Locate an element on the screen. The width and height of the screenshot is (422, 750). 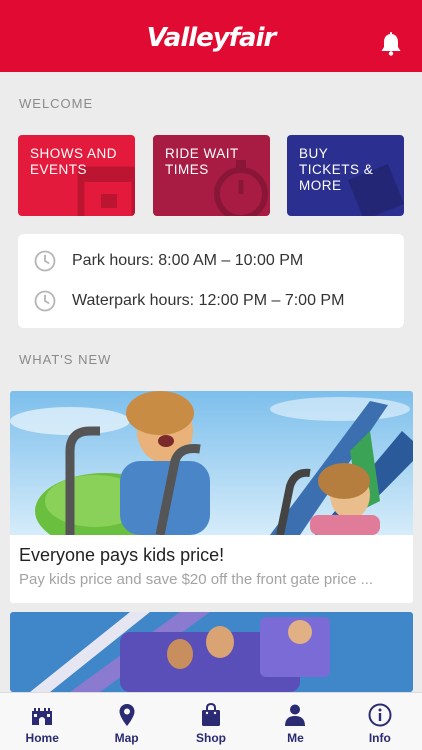
news-card-coaster is located at coordinates (211, 652).